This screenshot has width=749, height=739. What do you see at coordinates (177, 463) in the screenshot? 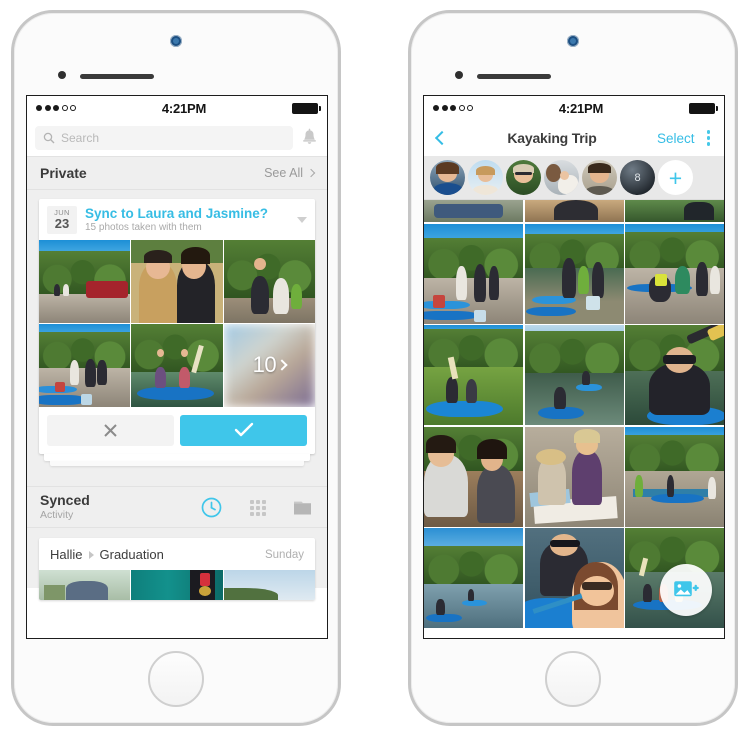
I see `card-stack-layer` at bounding box center [177, 463].